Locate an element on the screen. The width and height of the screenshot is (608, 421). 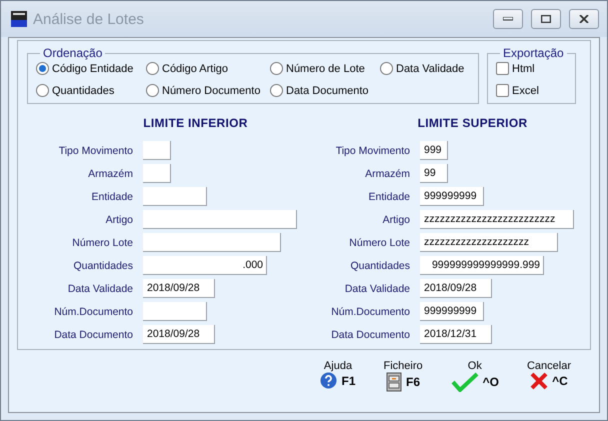
app-icon is located at coordinates (19, 19).